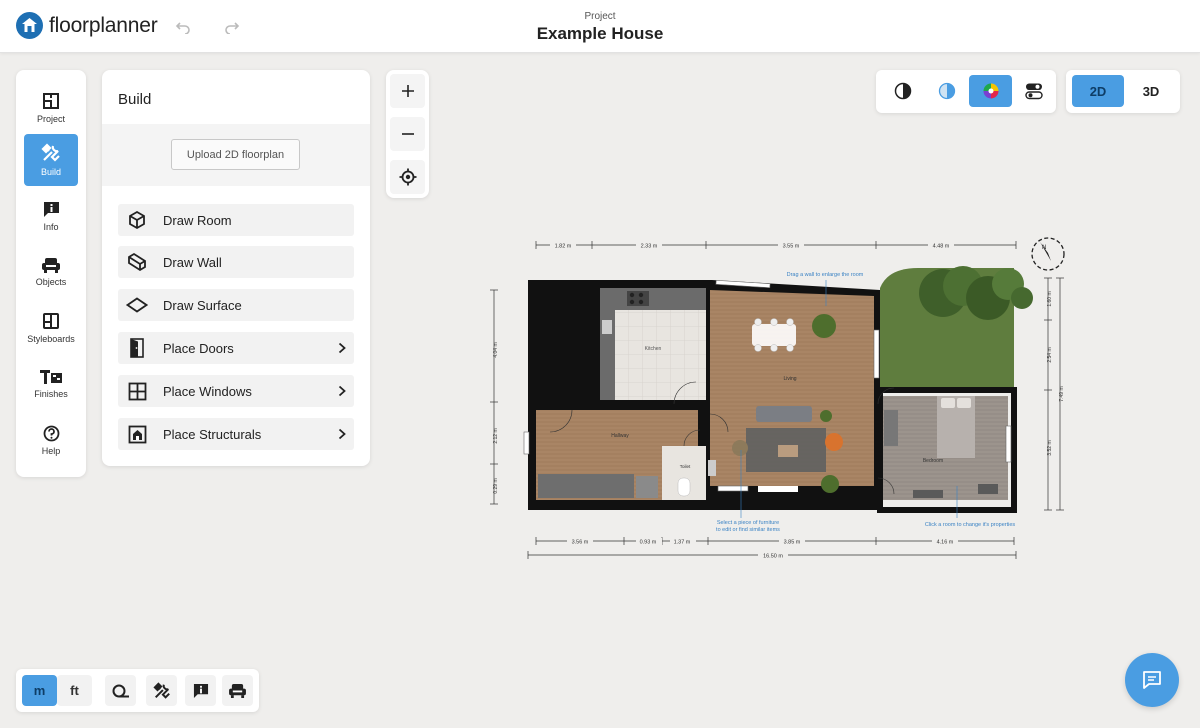 The image size is (1200, 728). I want to click on zoom-out-button, so click(407, 134).